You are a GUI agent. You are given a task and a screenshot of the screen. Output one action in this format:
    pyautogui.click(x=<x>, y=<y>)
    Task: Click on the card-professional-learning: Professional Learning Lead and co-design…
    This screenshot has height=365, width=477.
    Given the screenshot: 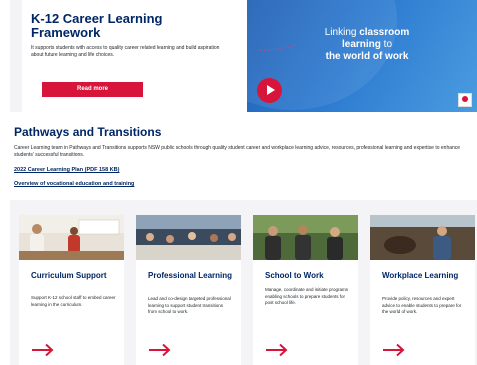 What is the action you would take?
    pyautogui.click(x=188, y=290)
    